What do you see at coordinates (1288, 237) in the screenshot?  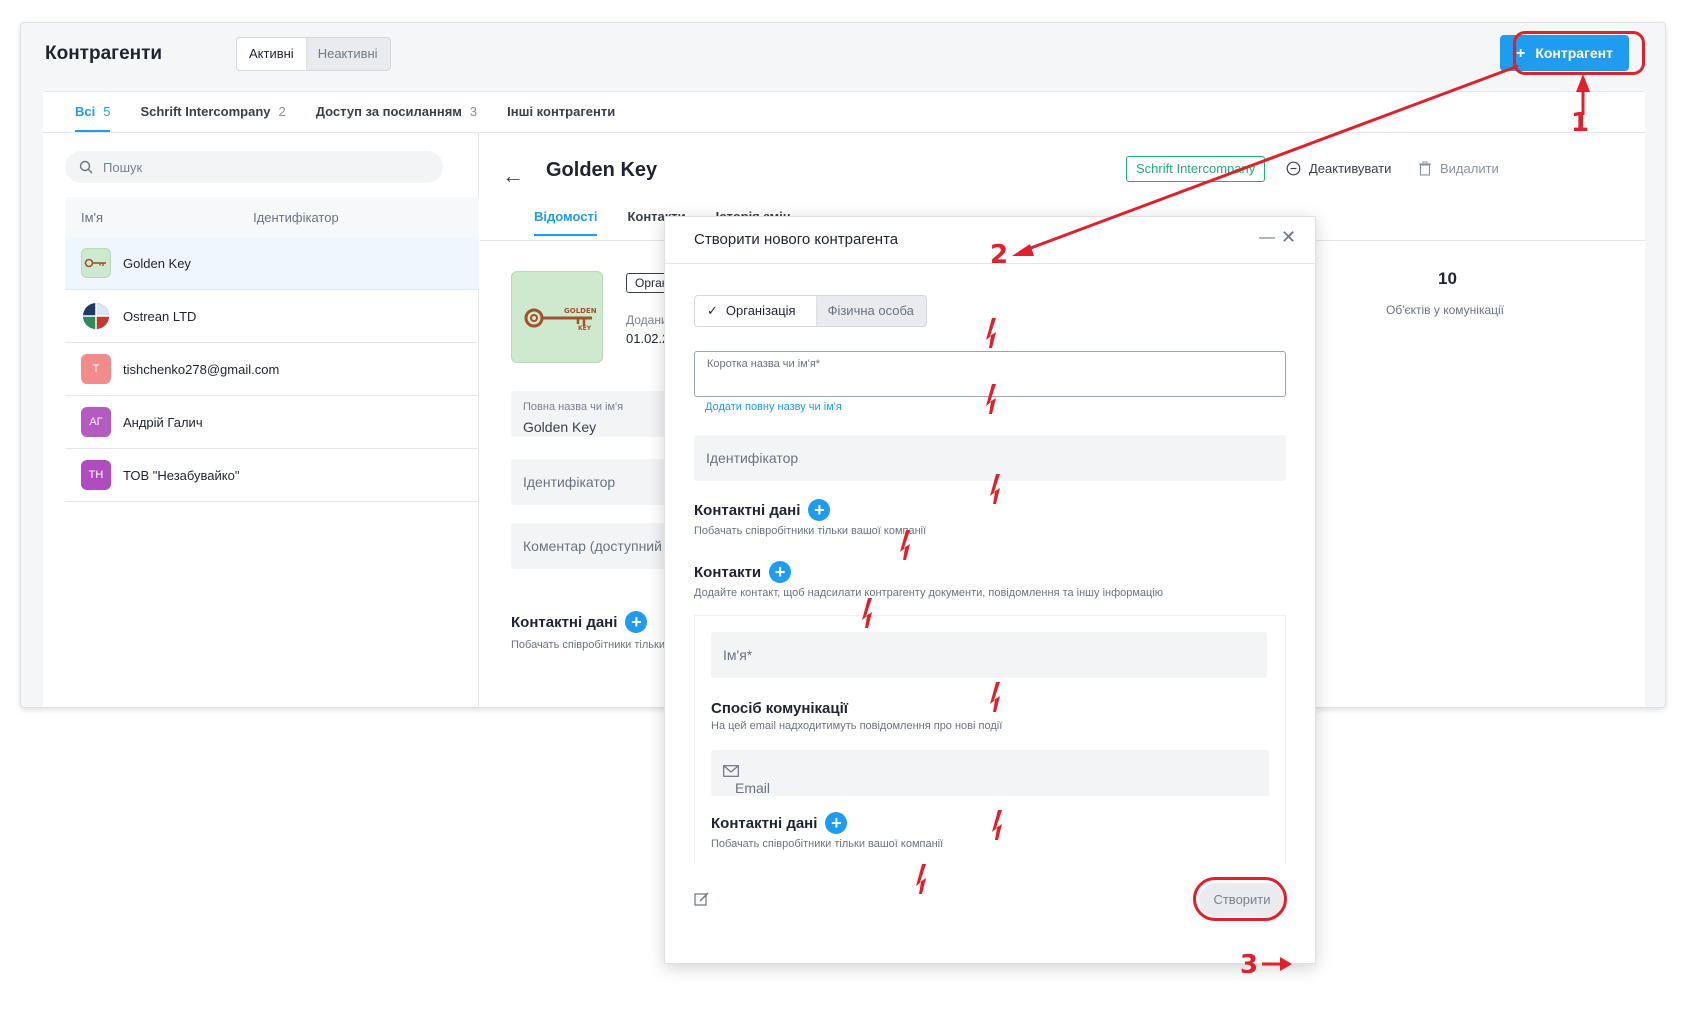 I see `close-icon: ✕` at bounding box center [1288, 237].